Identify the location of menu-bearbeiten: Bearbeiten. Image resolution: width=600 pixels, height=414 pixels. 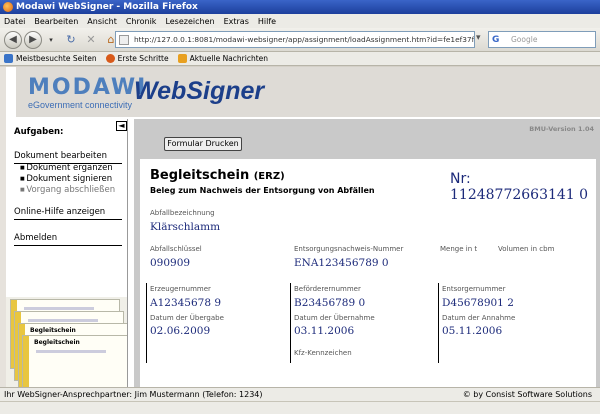
(56, 21).